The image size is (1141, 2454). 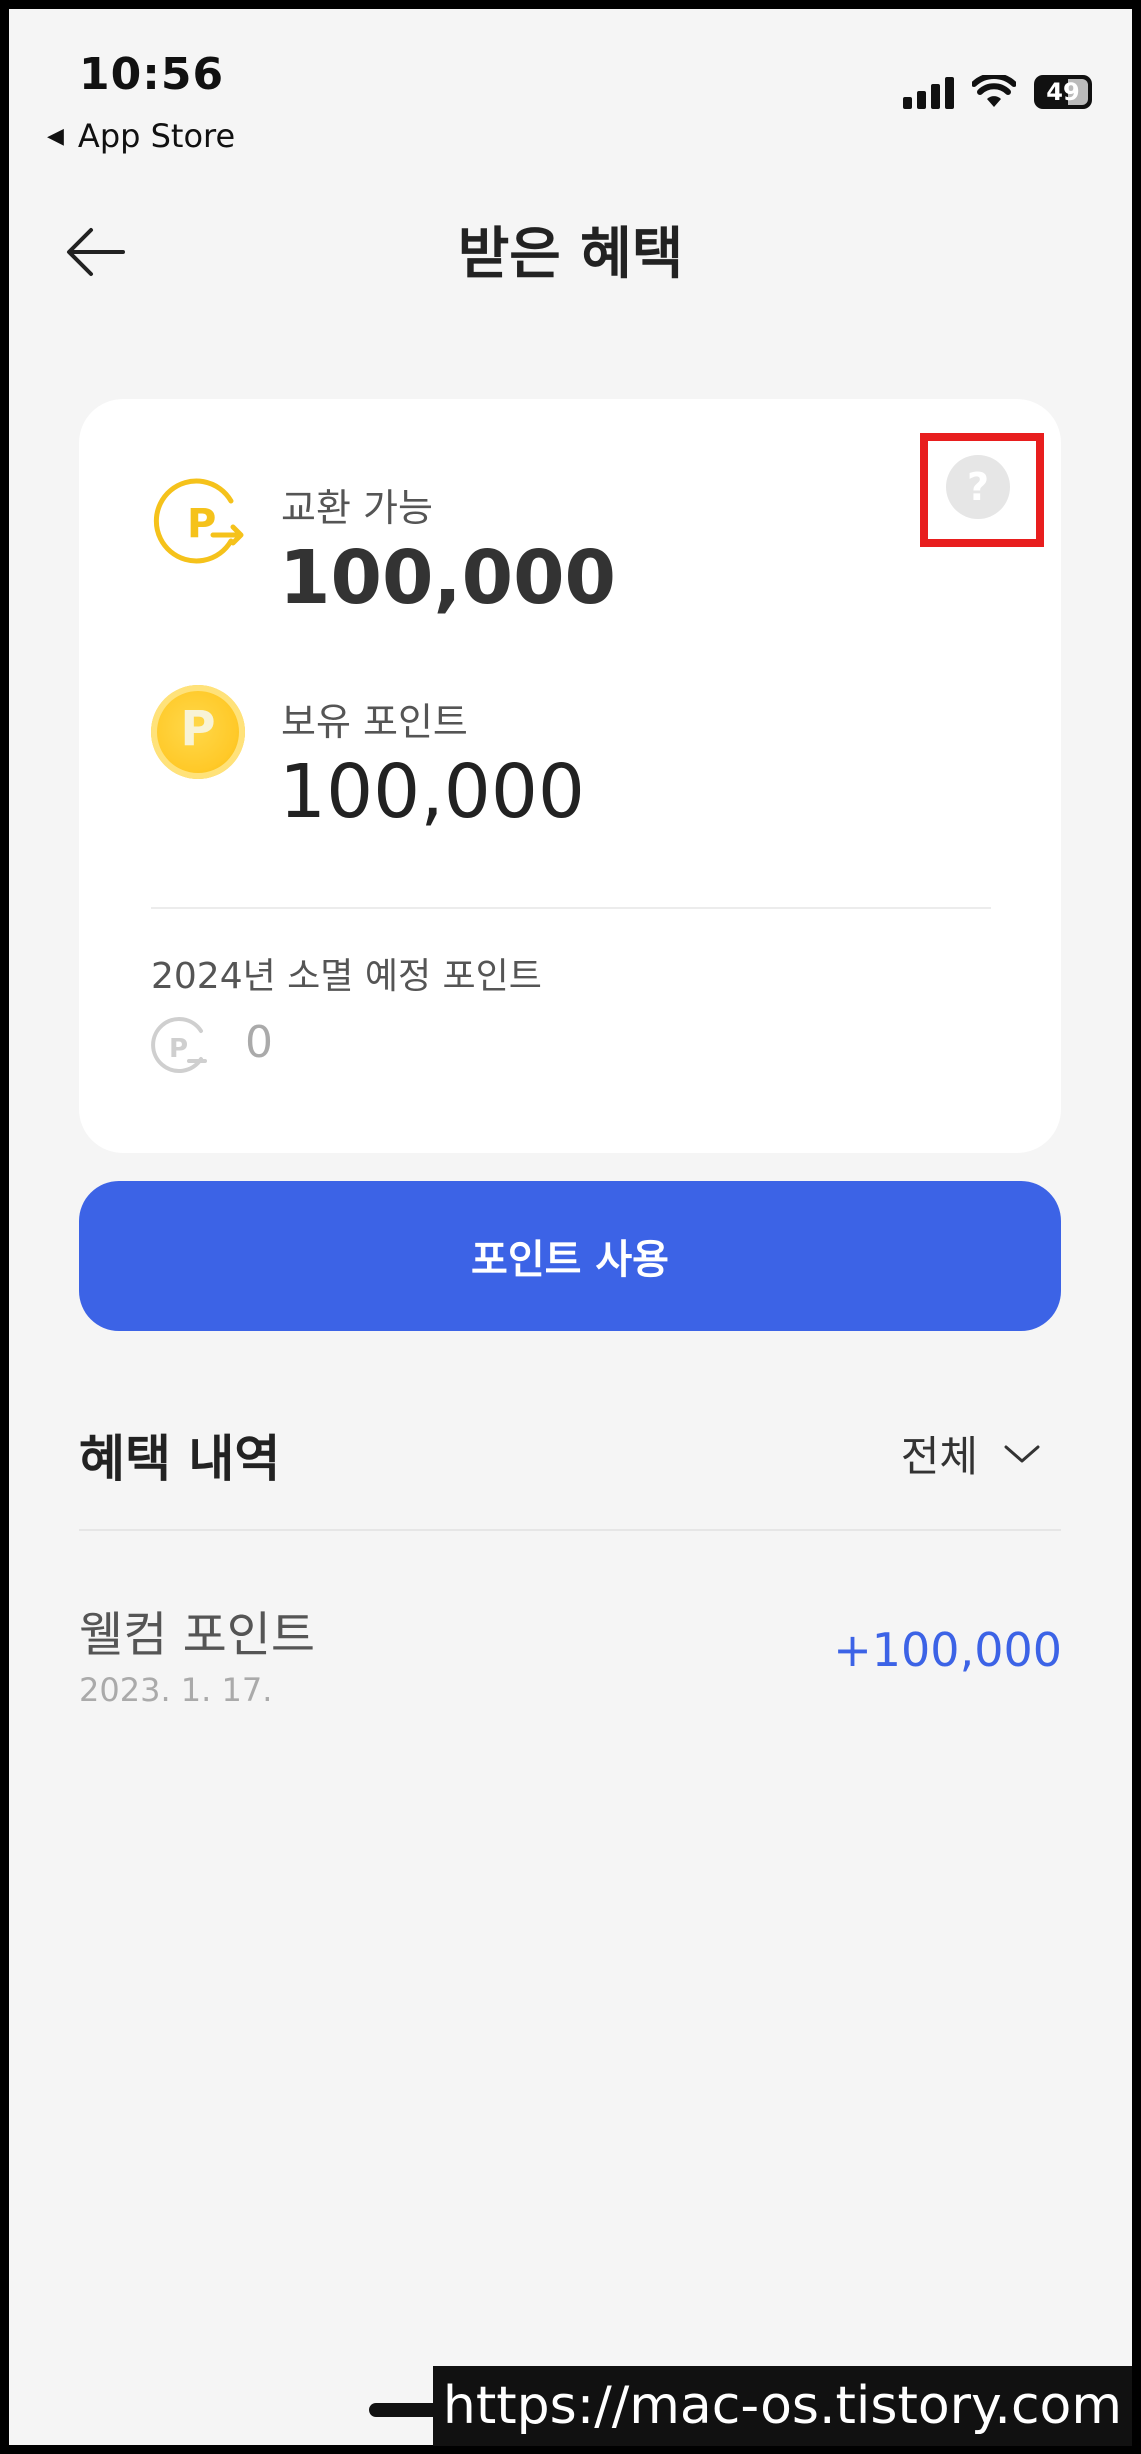 I want to click on coin-icon: P, so click(x=198, y=732).